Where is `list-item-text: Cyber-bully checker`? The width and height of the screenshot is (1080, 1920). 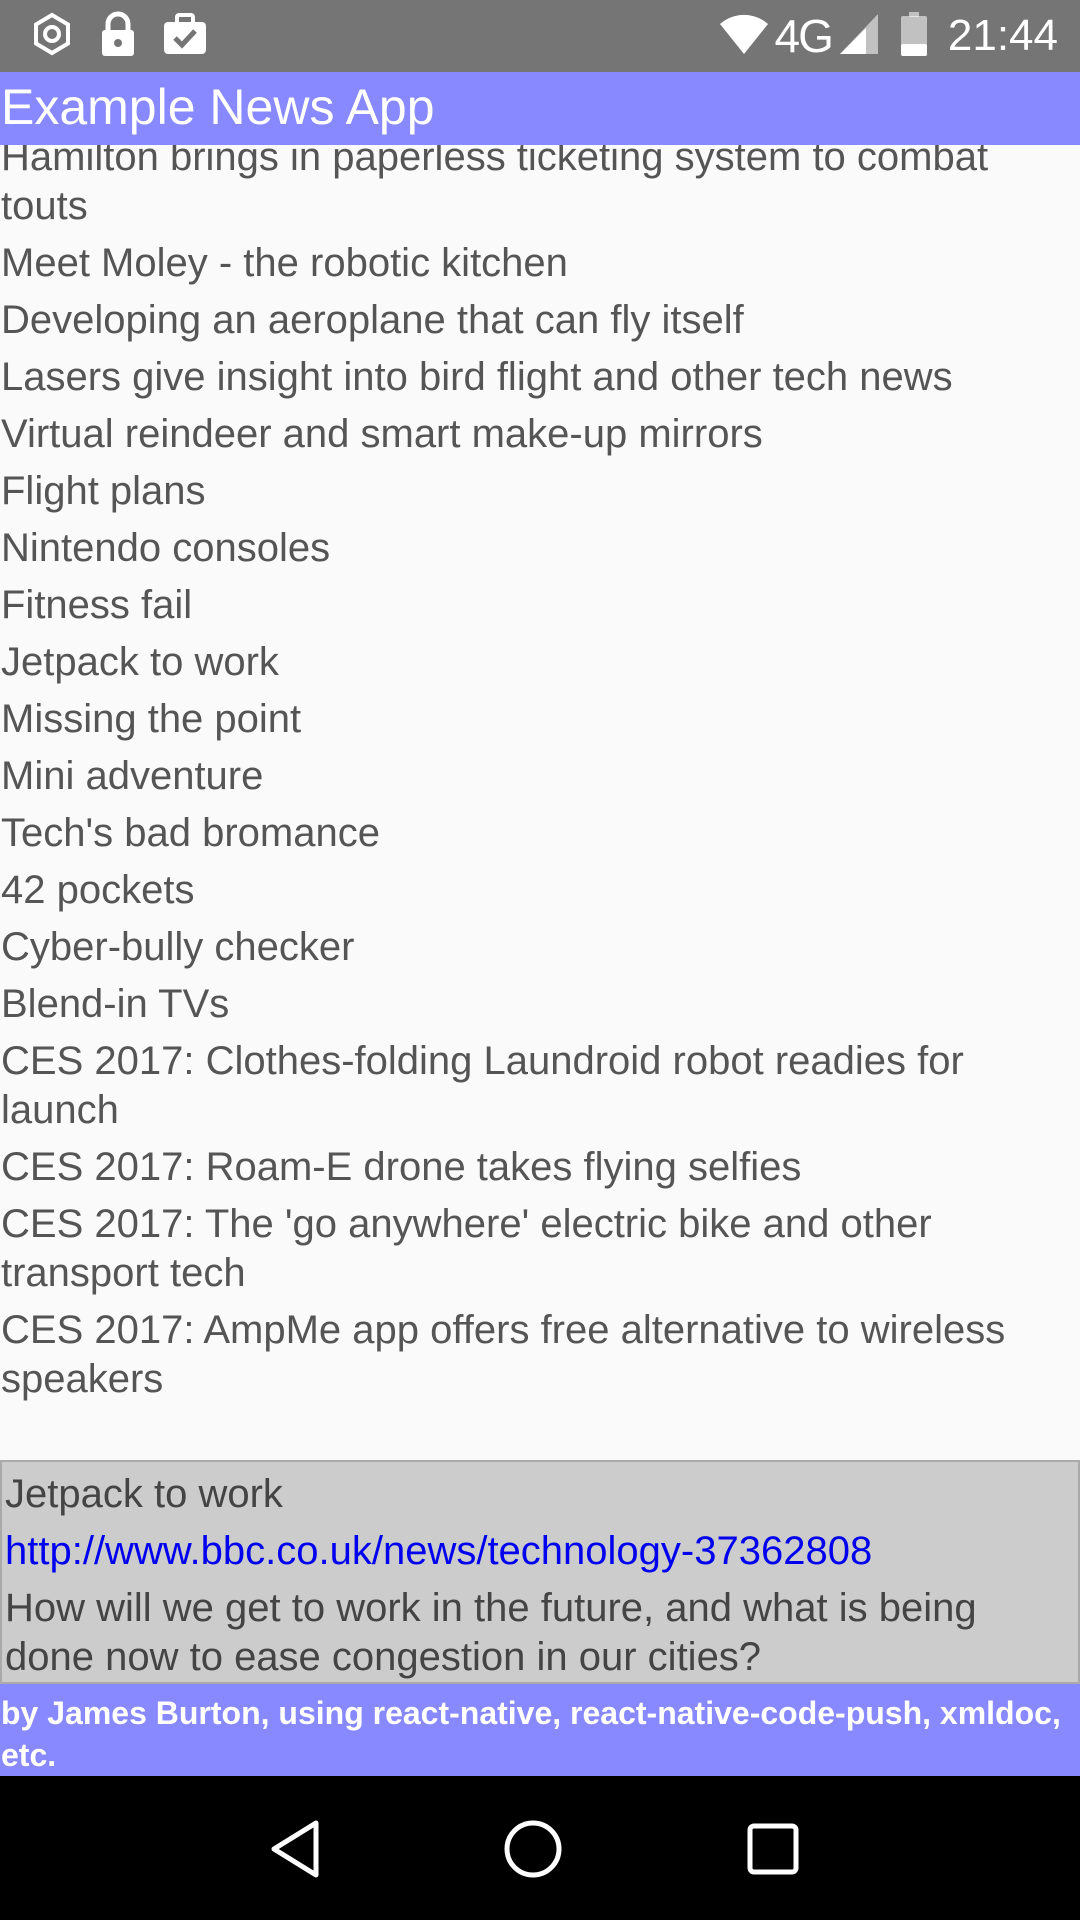 list-item-text: Cyber-bully checker is located at coordinates (178, 947).